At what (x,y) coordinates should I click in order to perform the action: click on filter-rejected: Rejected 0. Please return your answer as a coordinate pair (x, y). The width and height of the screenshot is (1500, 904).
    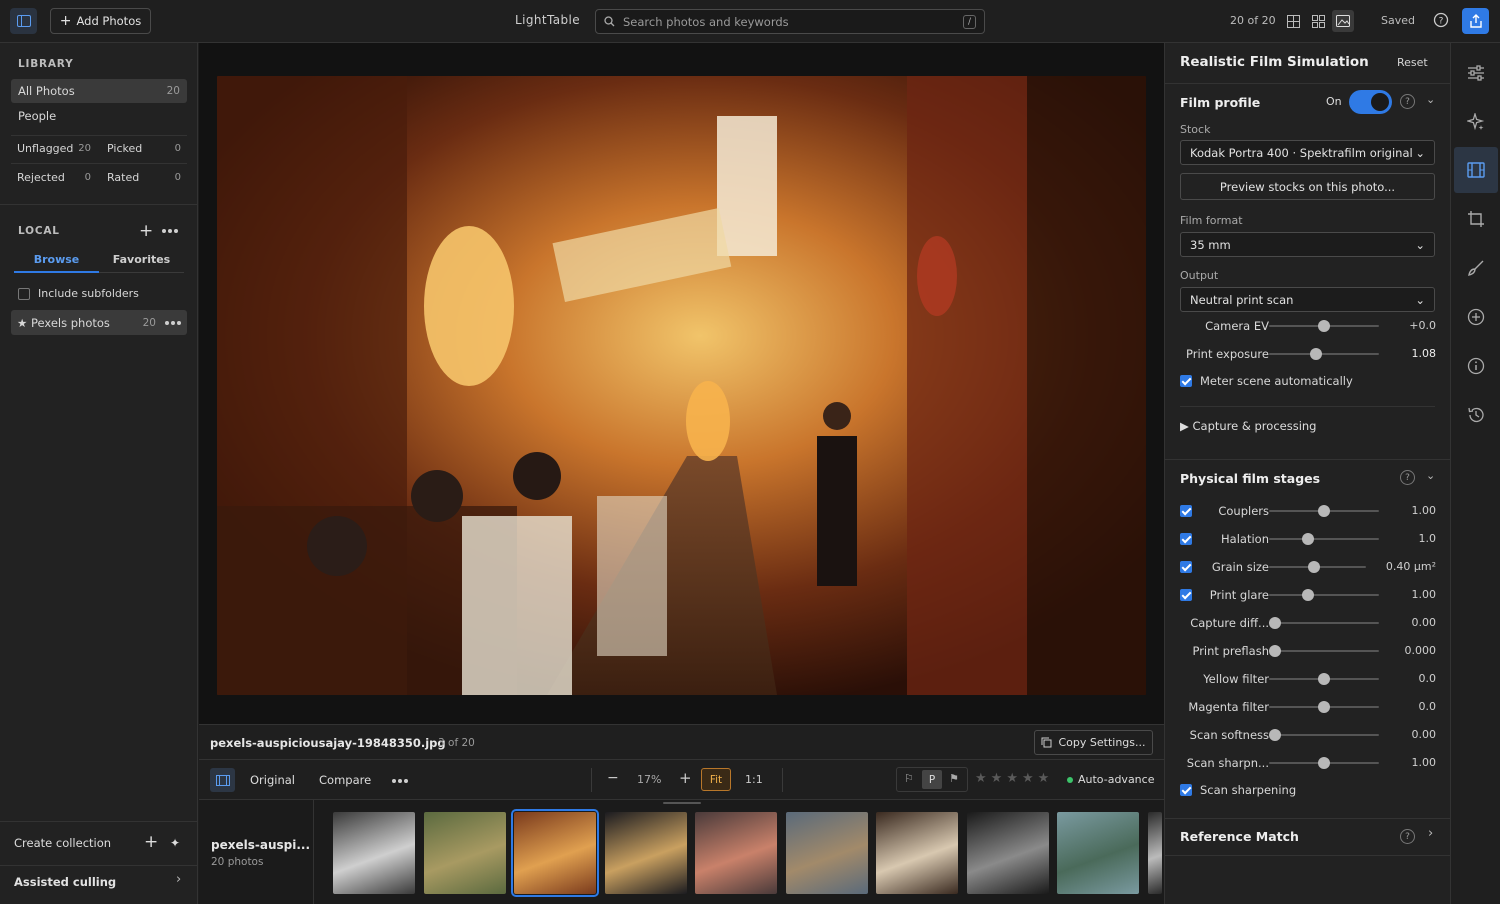
    Looking at the image, I should click on (54, 177).